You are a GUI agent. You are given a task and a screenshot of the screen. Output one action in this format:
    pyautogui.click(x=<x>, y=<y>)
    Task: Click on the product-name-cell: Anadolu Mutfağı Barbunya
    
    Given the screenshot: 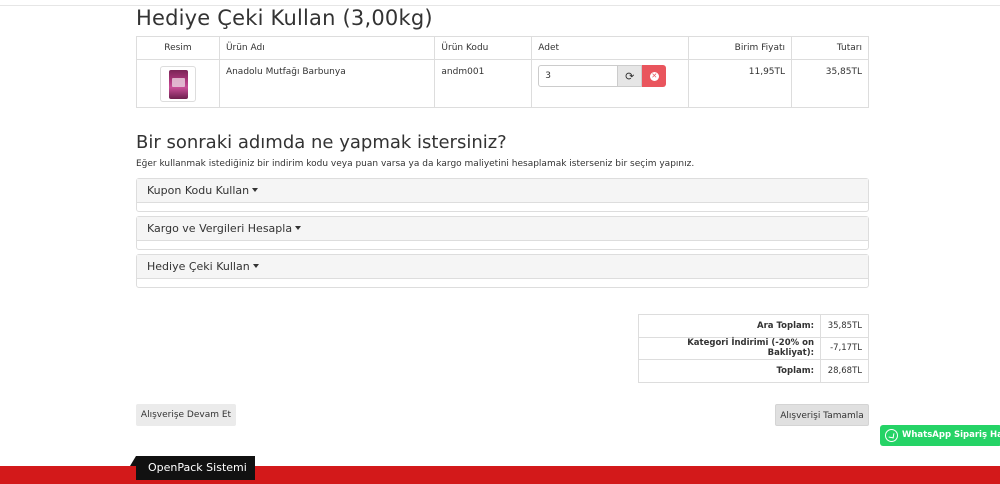 What is the action you would take?
    pyautogui.click(x=327, y=83)
    